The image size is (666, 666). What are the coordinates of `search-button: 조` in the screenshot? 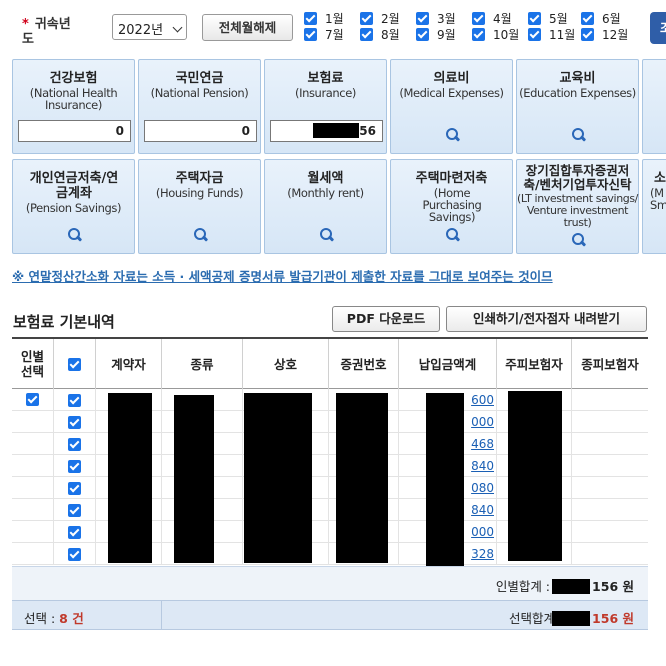 It's located at (658, 28).